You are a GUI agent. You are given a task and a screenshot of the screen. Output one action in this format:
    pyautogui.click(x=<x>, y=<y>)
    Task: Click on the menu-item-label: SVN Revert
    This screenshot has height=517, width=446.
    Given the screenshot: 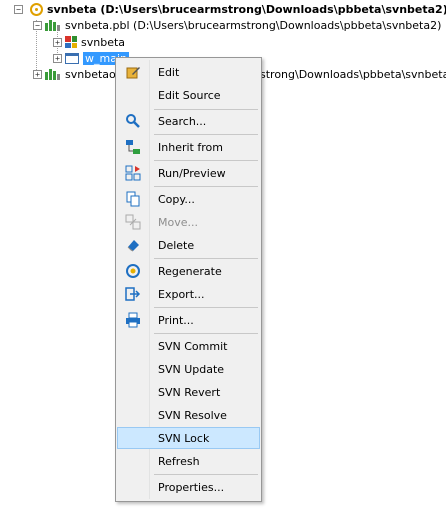 What is the action you would take?
    pyautogui.click(x=189, y=392)
    